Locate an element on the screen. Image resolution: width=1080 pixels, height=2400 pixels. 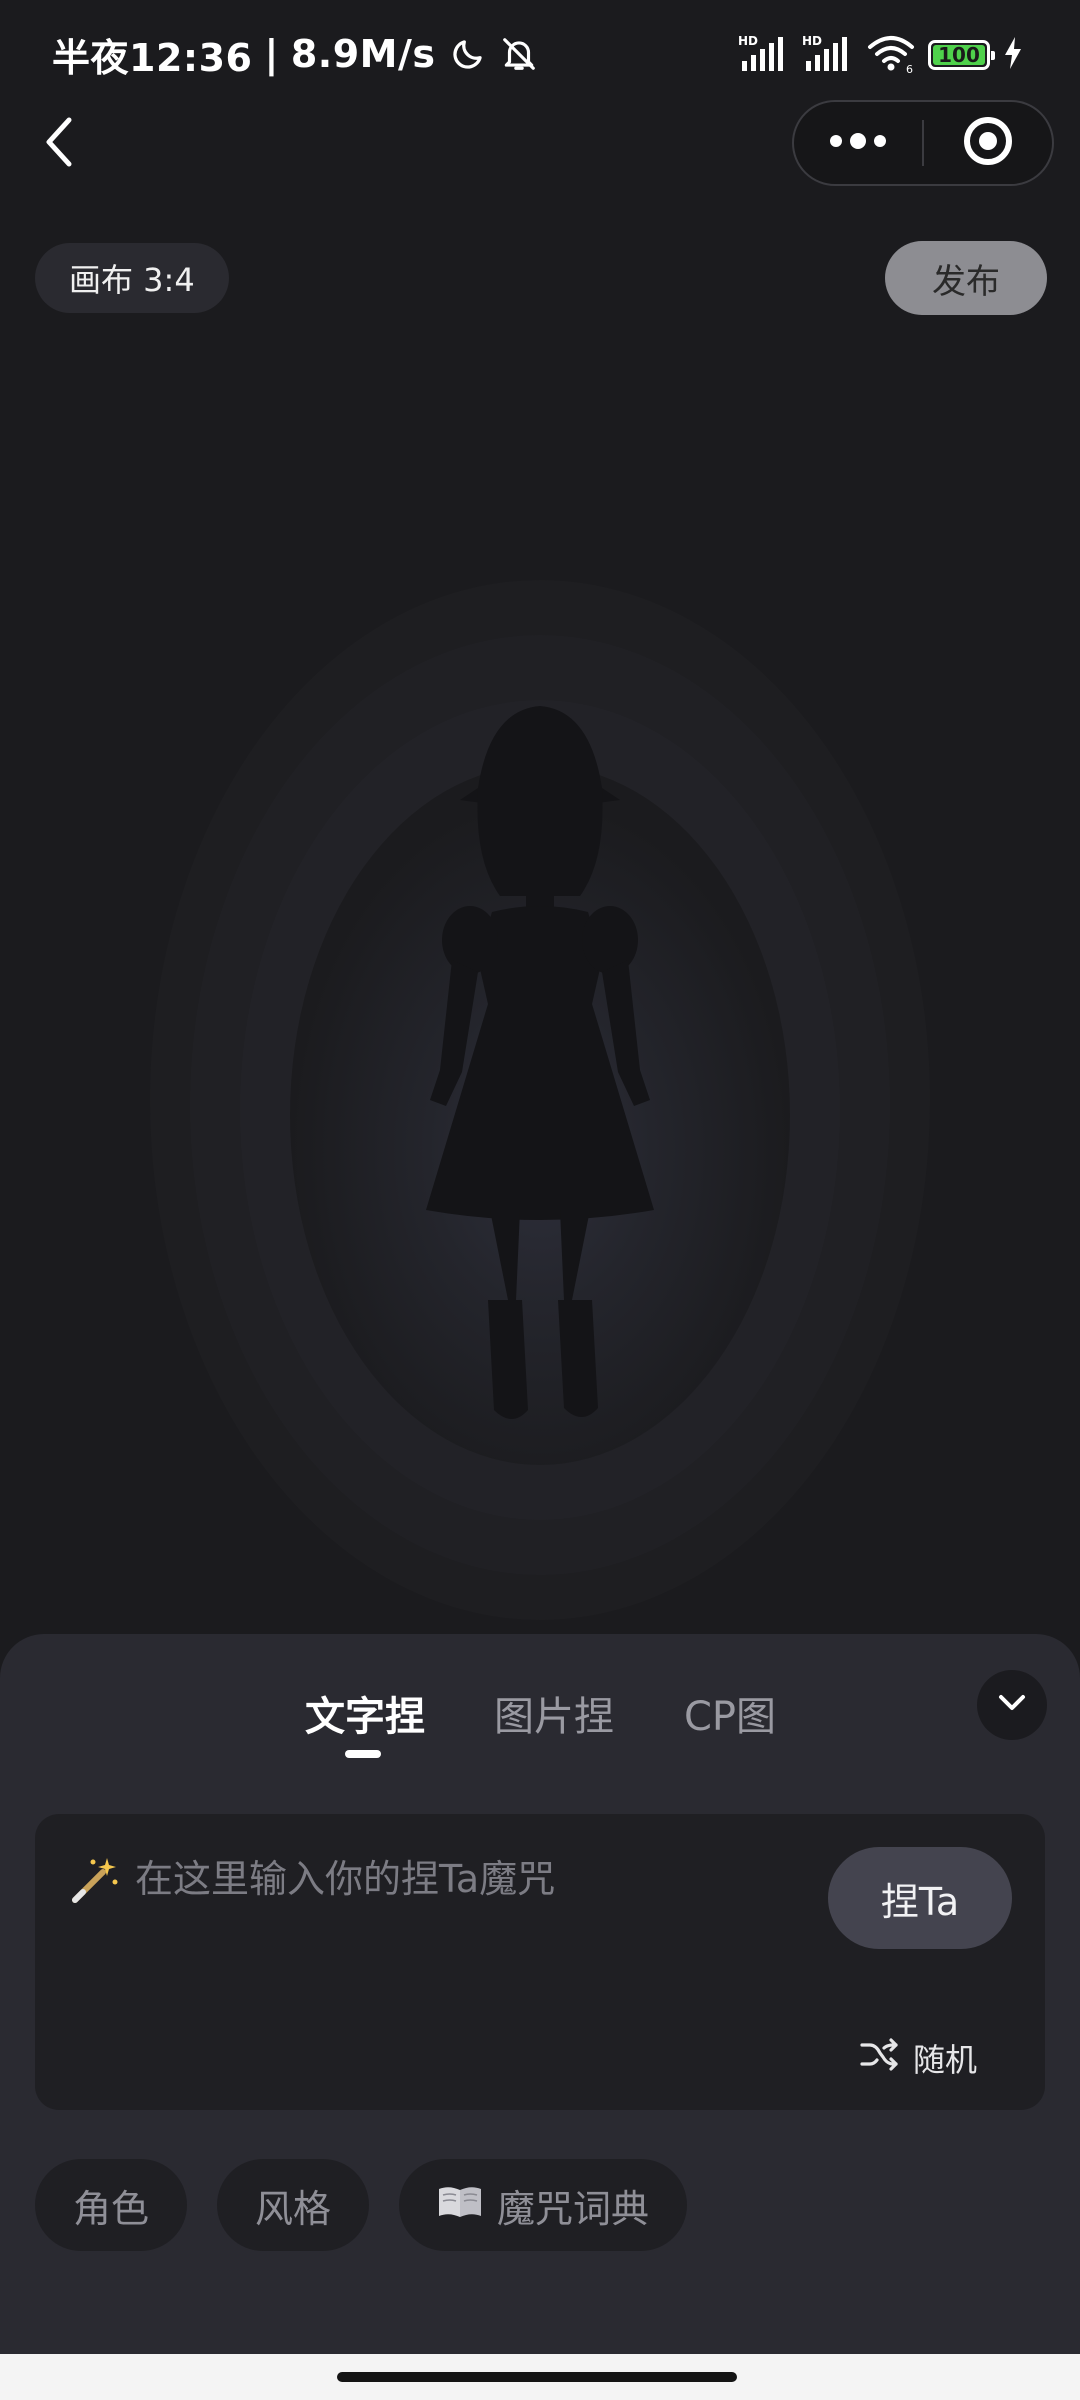
gesture-bar-area is located at coordinates (540, 2377).